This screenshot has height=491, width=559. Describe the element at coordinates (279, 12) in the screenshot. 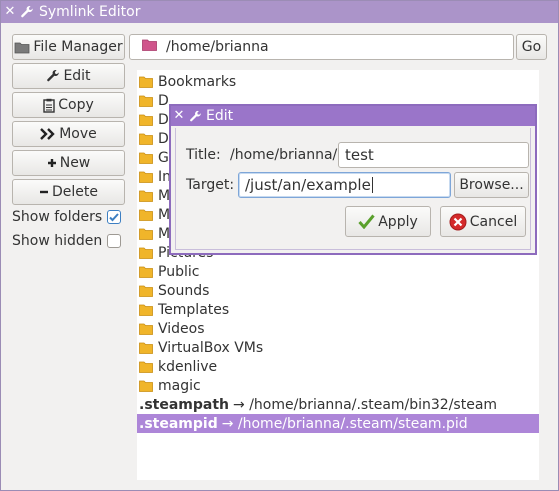

I see `titlebar: ✕ Symlink Editor` at that location.